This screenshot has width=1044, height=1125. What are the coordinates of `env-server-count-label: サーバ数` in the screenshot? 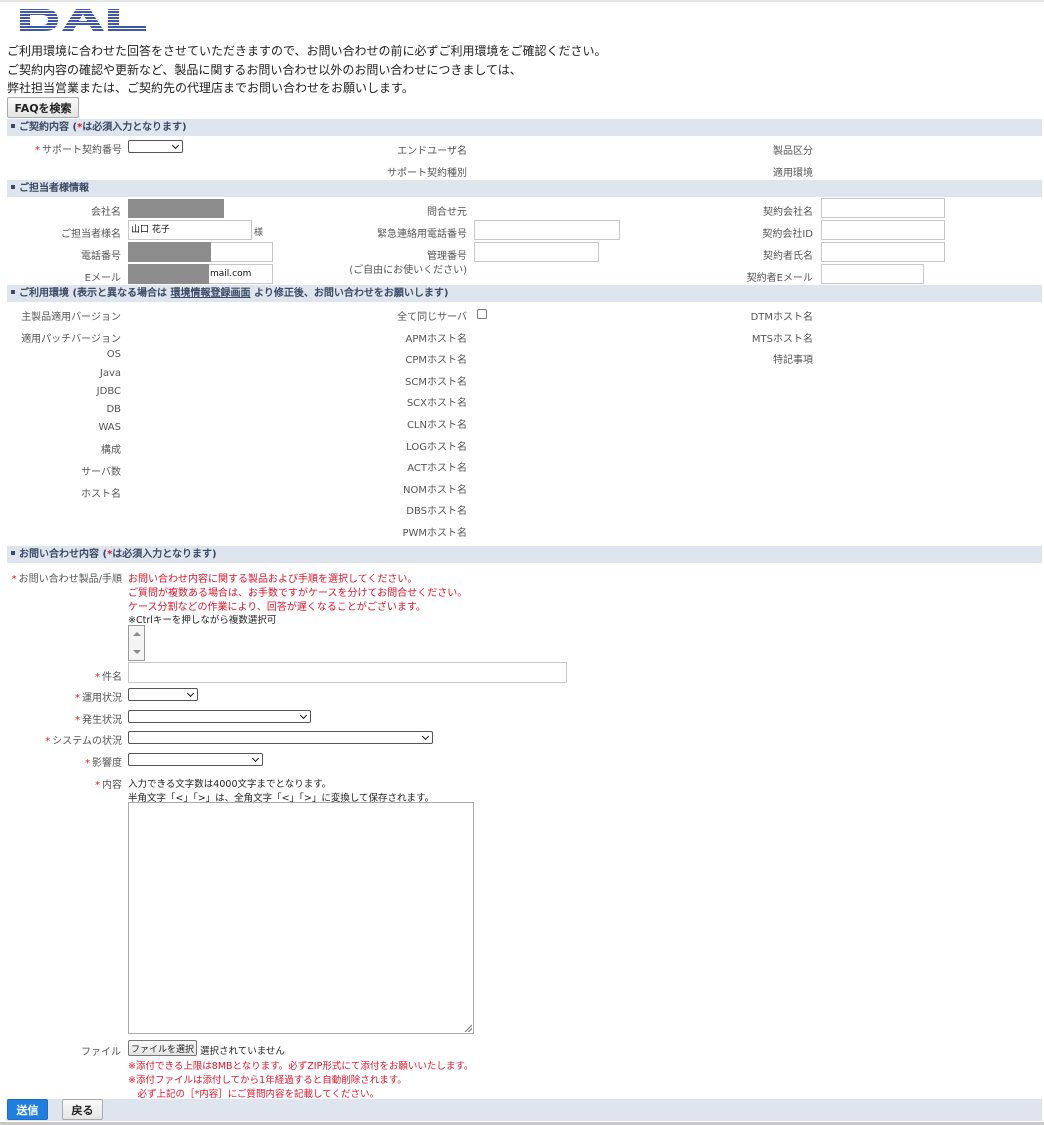 It's located at (101, 472).